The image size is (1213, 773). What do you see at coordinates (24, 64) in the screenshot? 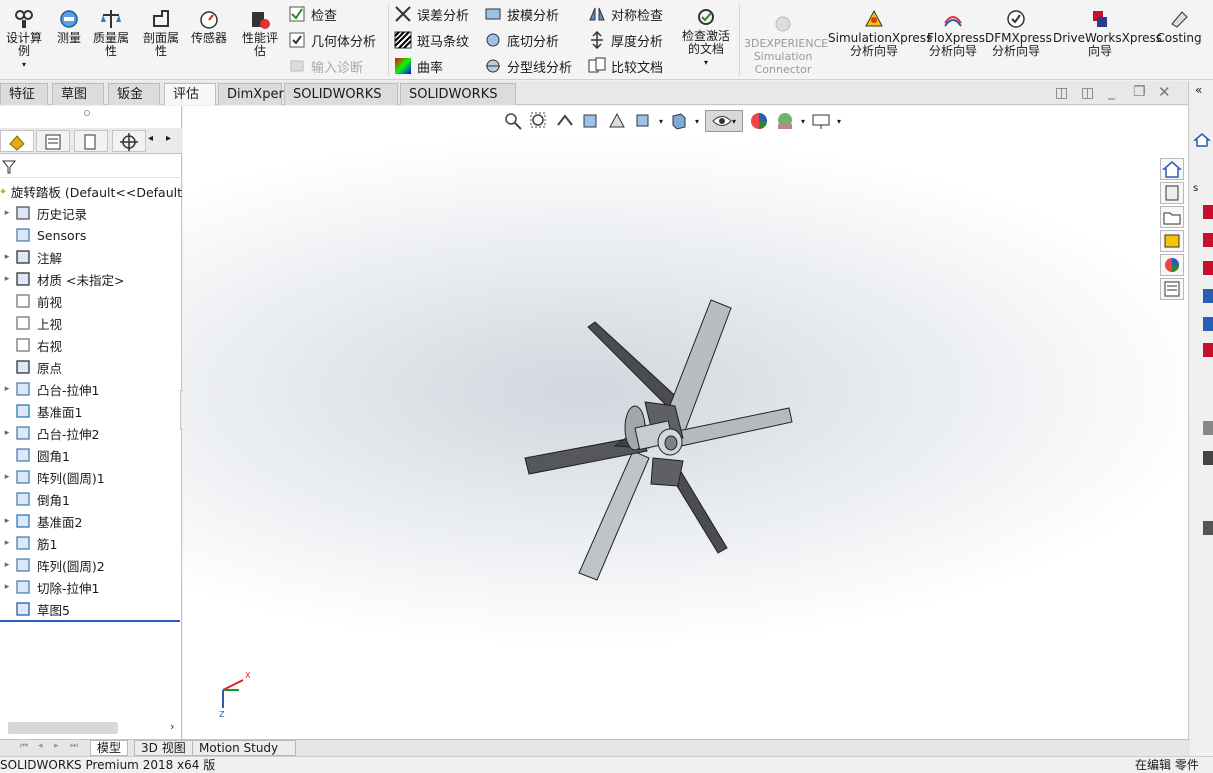
I see `chevron-down-icon: ▾` at bounding box center [24, 64].